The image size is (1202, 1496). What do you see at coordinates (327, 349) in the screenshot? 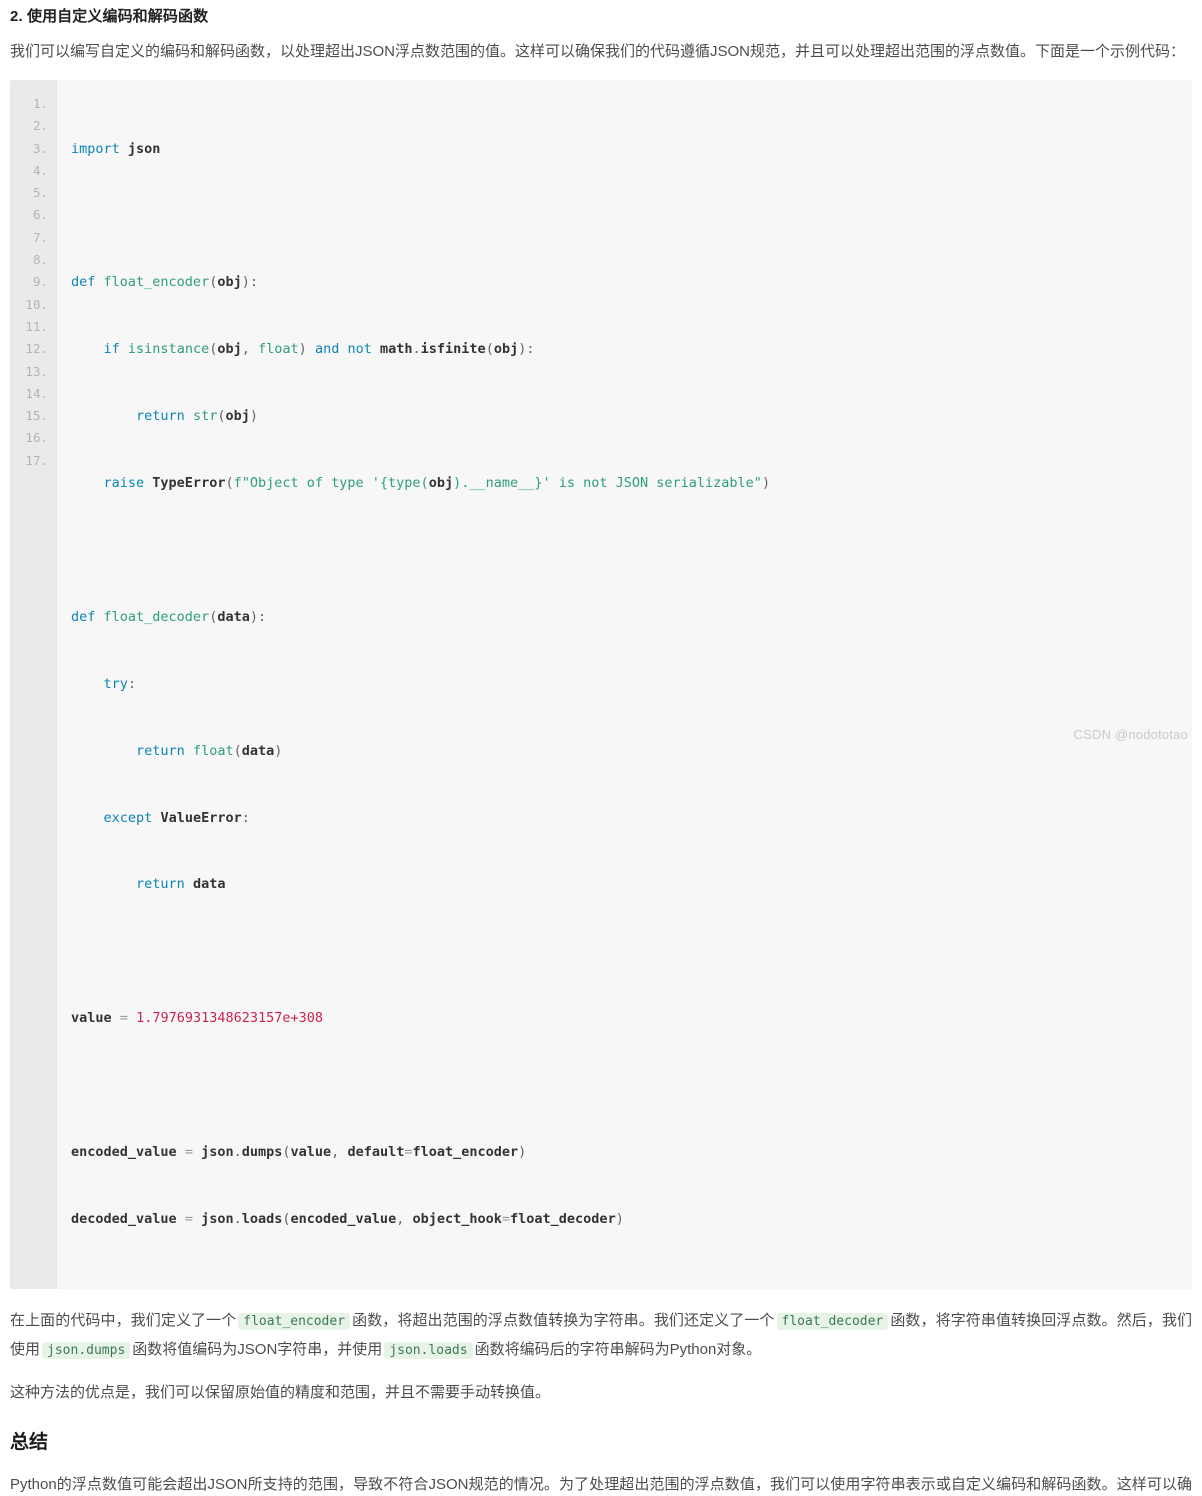
I see `token-keyword: and` at bounding box center [327, 349].